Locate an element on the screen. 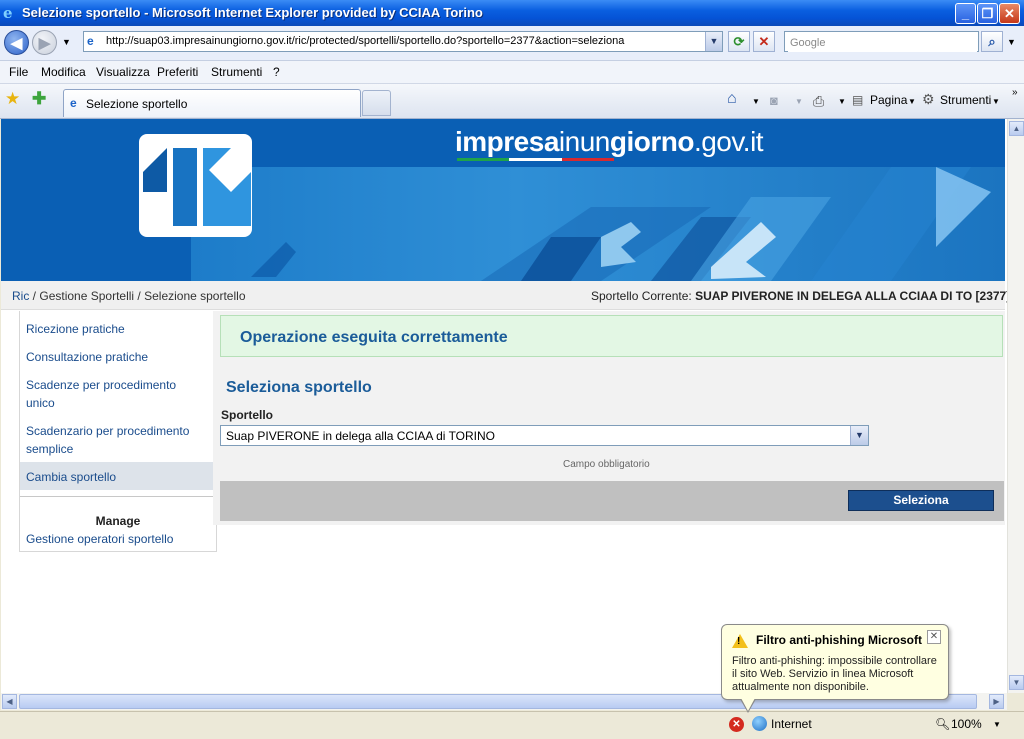  logo-arrows-icon is located at coordinates (197, 187).